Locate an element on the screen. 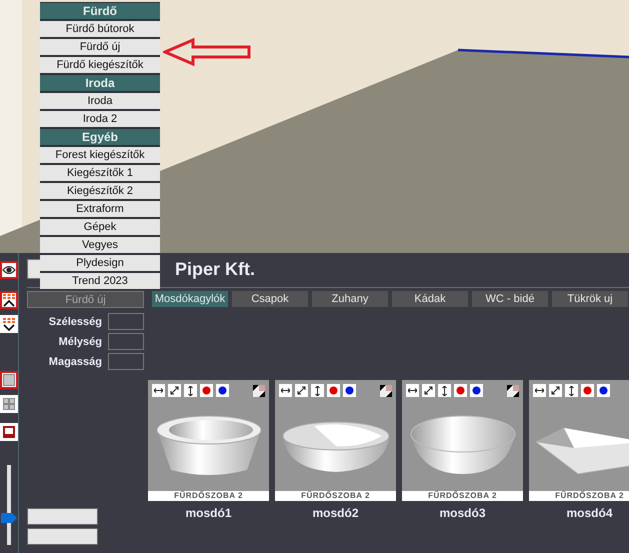  dimension-label: Mélység is located at coordinates (80, 342).